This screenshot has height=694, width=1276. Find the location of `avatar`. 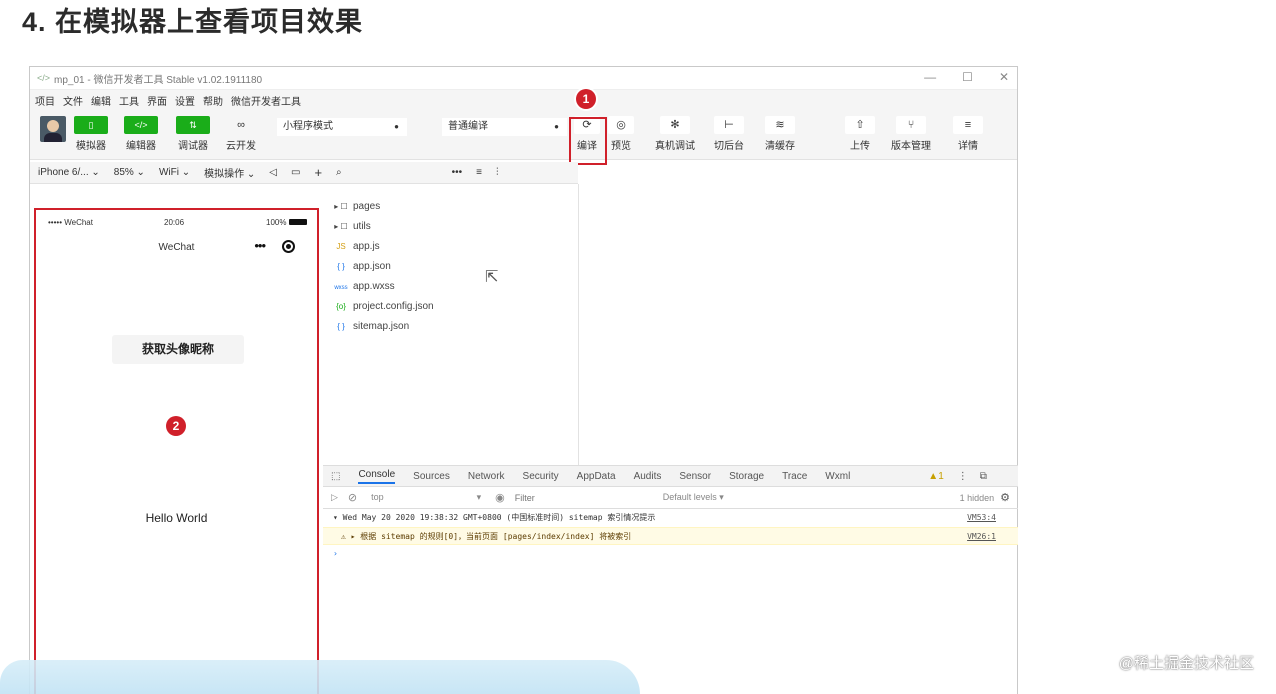

avatar is located at coordinates (53, 129).